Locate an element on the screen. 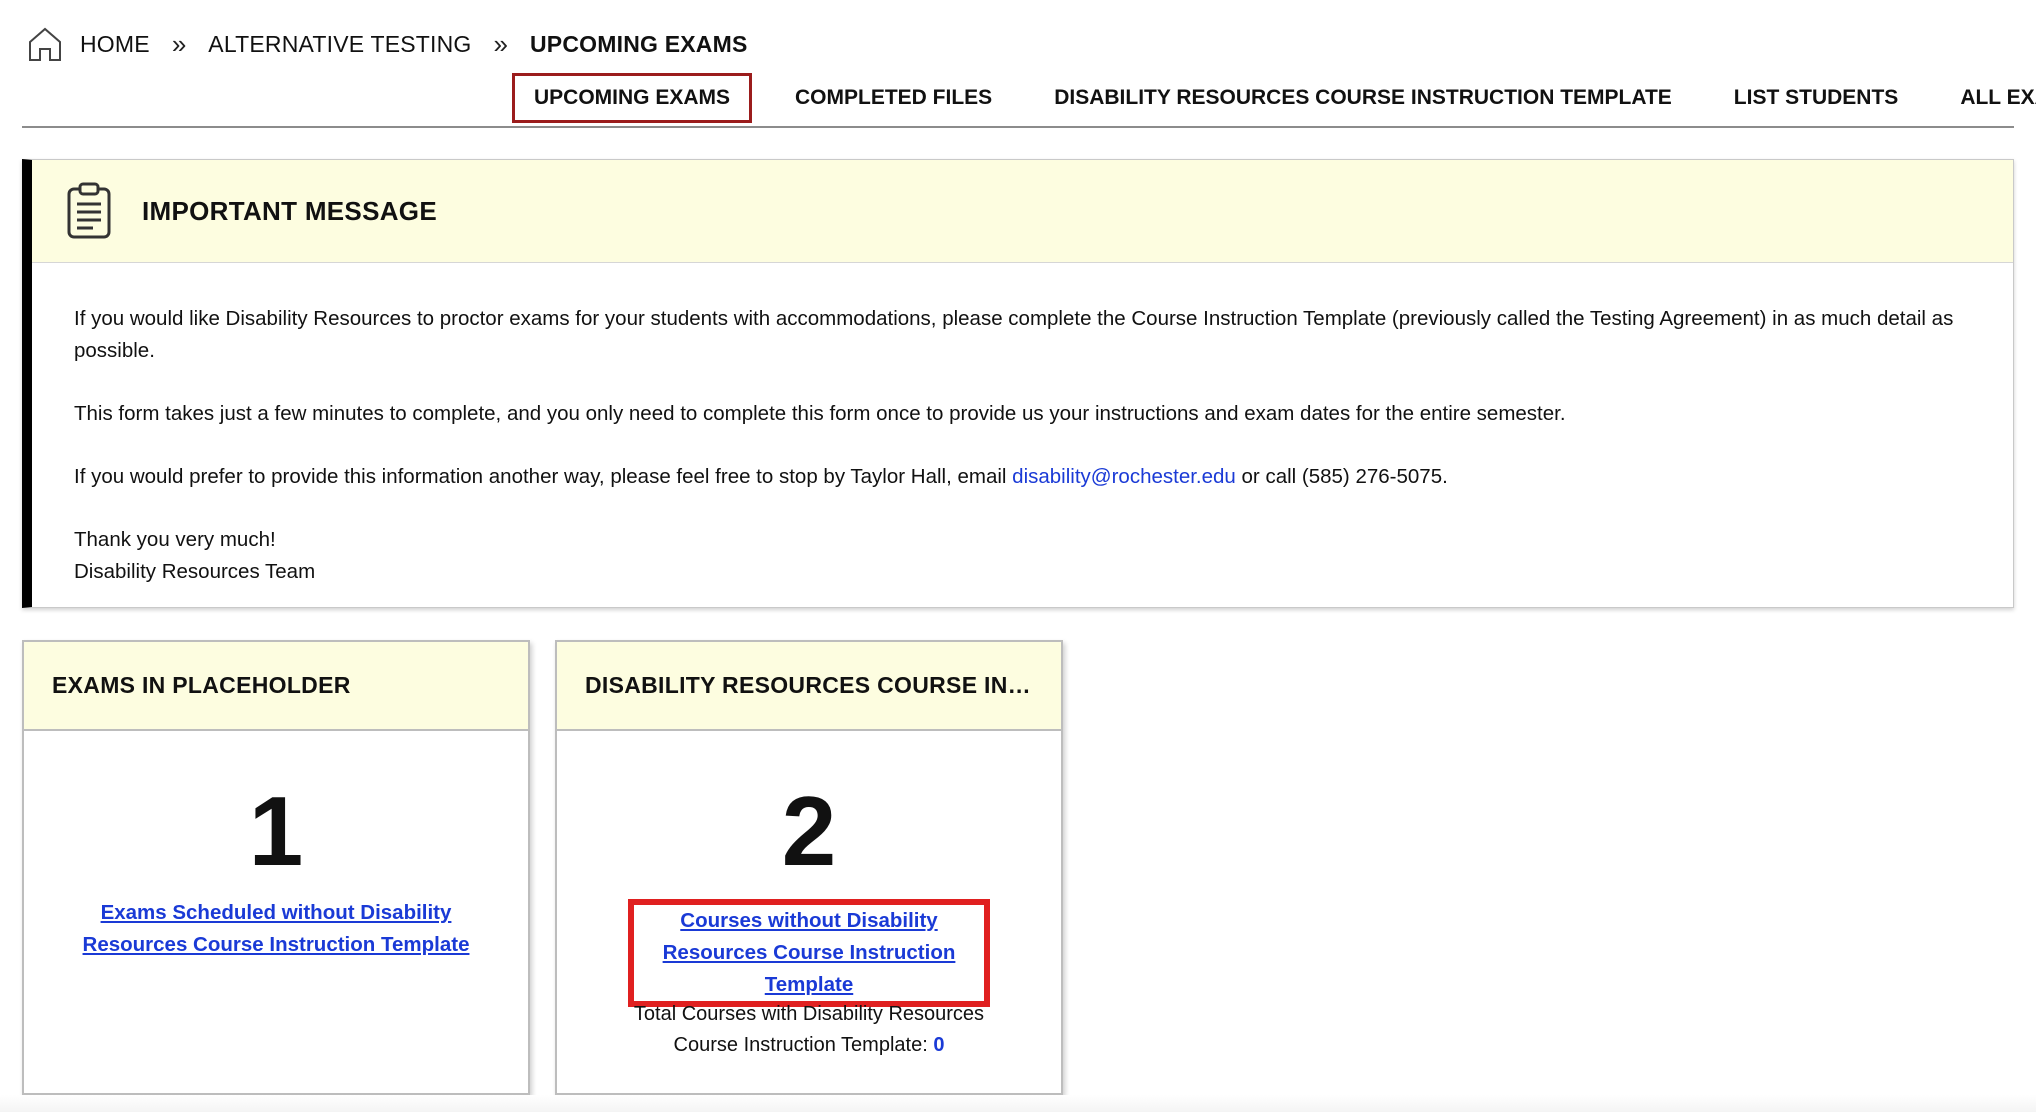 This screenshot has width=2036, height=1112. tab-completed-files: COMPLETED FILES is located at coordinates (893, 98).